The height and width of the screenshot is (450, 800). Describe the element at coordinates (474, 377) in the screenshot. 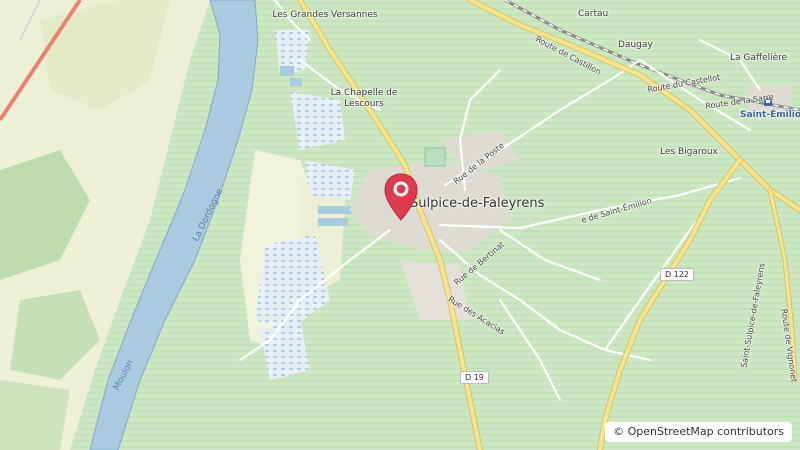

I see `road-shield-d19: D 19` at that location.